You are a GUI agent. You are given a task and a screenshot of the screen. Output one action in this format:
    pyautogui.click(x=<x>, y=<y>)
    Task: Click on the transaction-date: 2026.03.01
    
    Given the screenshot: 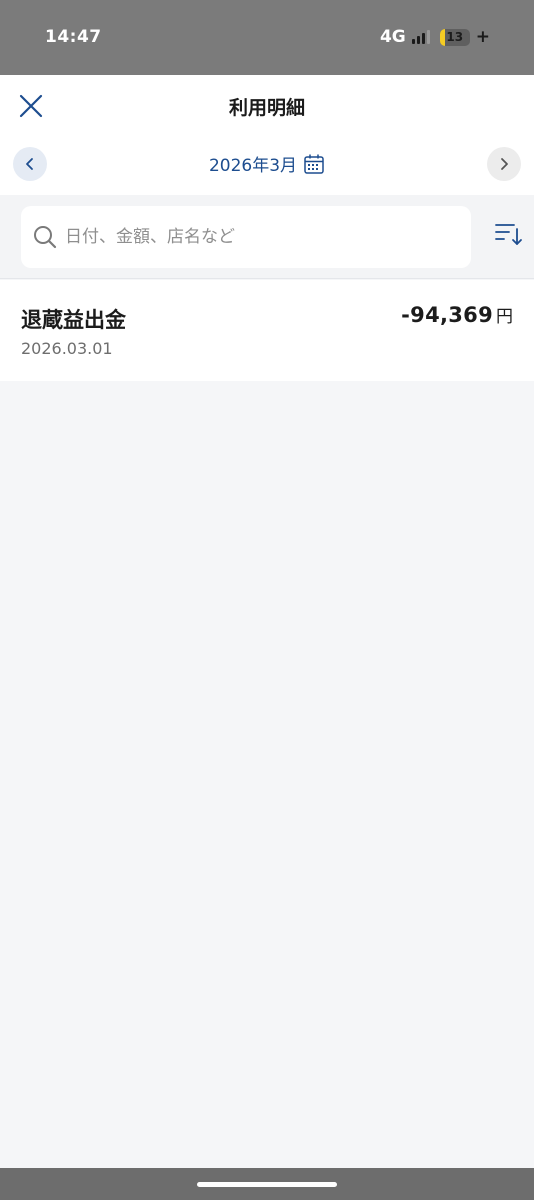 What is the action you would take?
    pyautogui.click(x=67, y=348)
    